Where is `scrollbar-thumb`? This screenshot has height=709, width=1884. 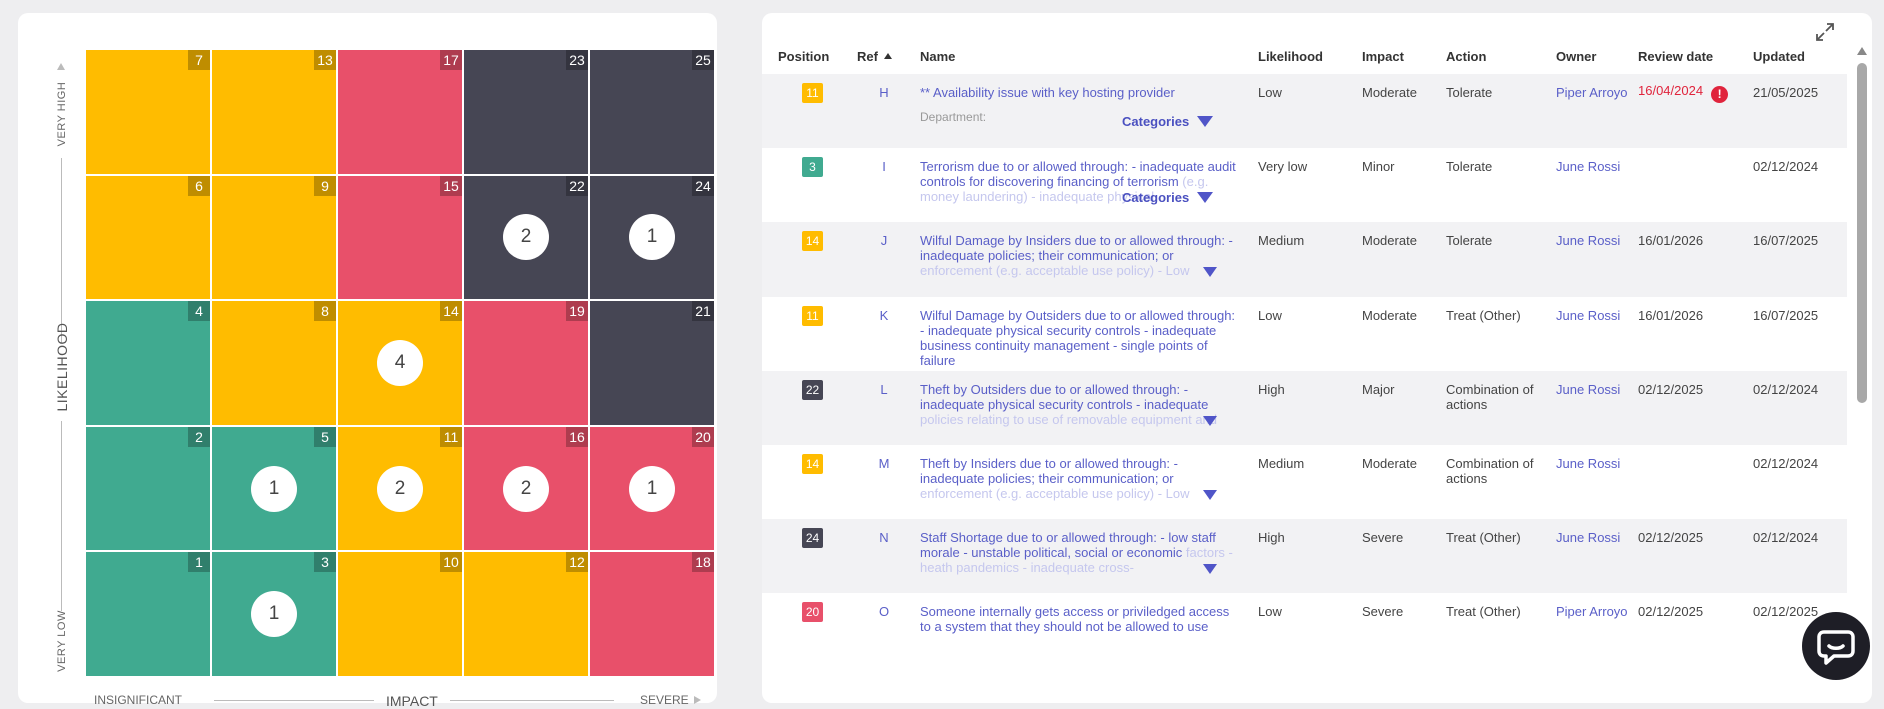
scrollbar-thumb is located at coordinates (1862, 233).